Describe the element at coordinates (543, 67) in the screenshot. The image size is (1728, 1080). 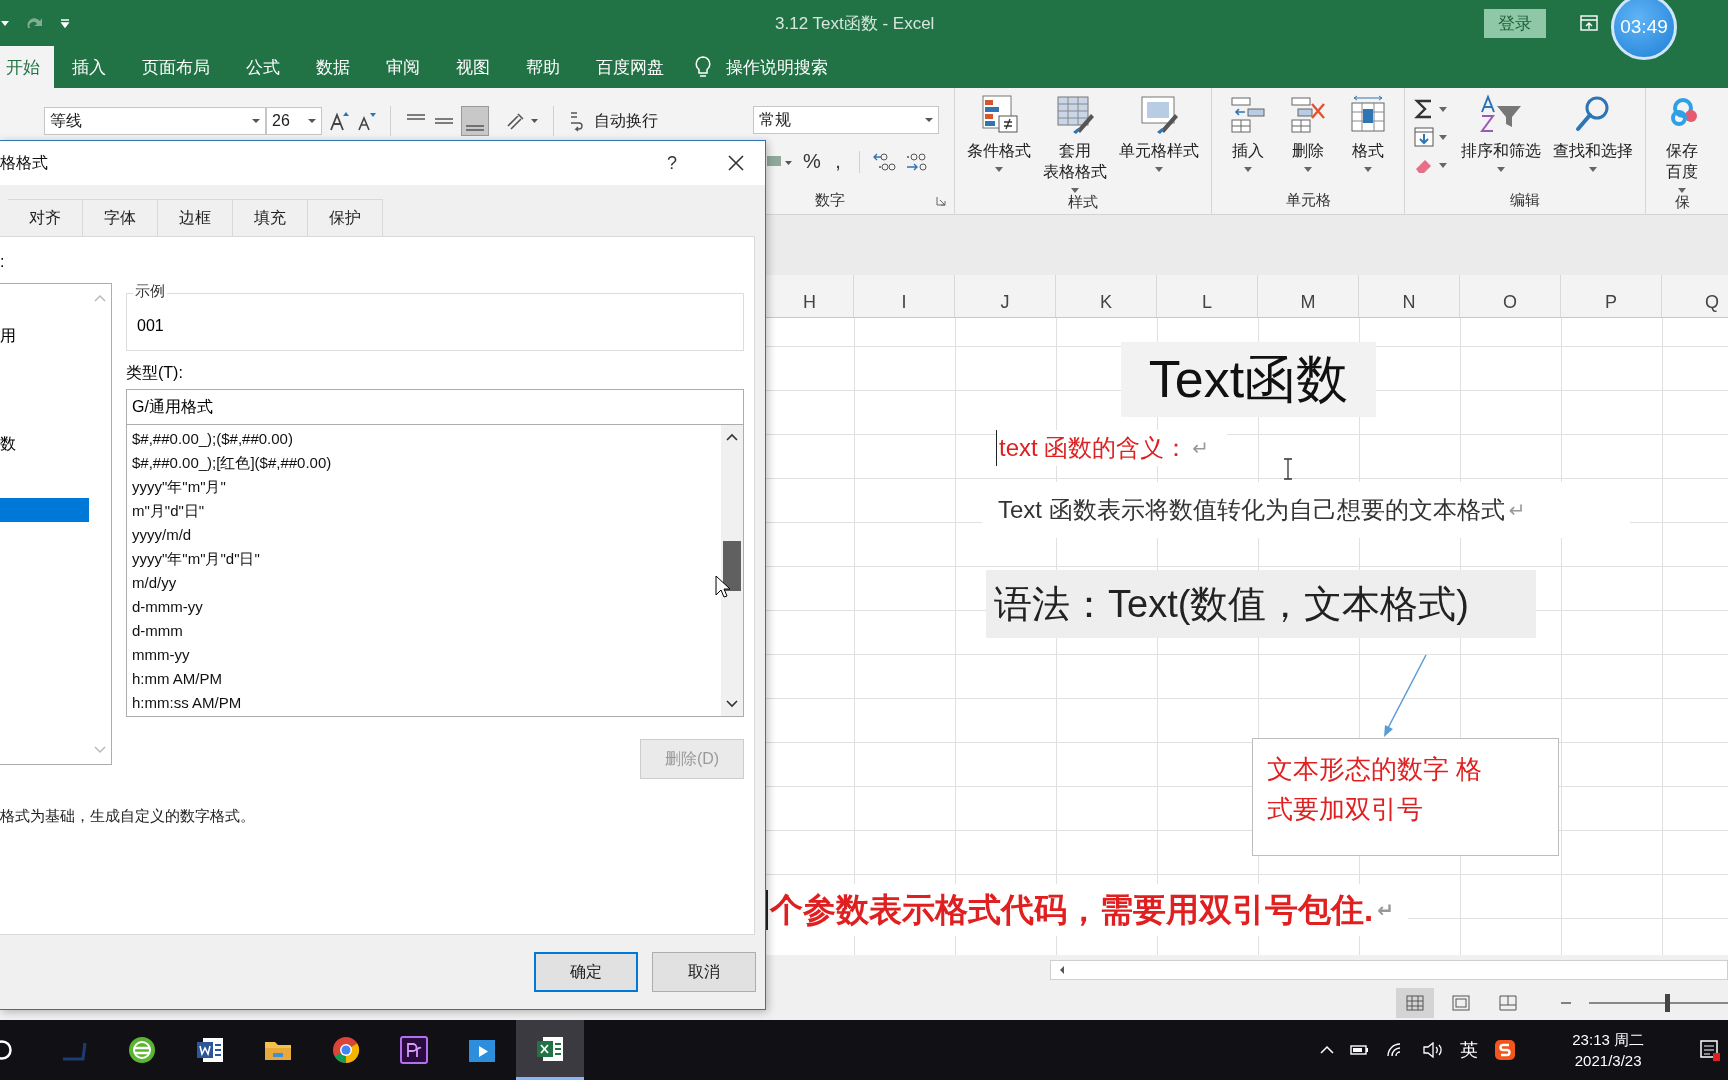
I see `ribbon-tab: 帮助` at that location.